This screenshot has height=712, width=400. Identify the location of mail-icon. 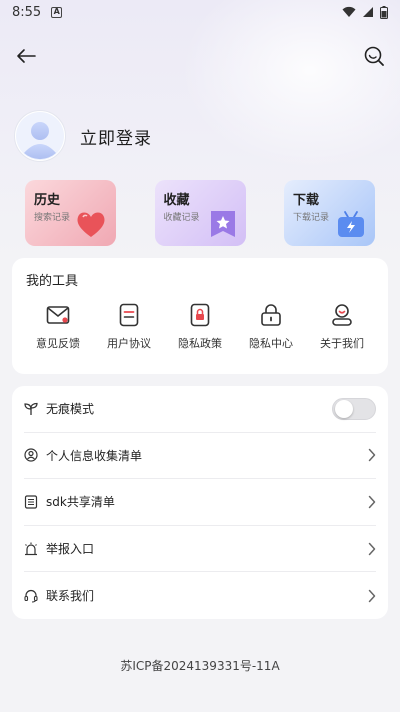
(58, 315).